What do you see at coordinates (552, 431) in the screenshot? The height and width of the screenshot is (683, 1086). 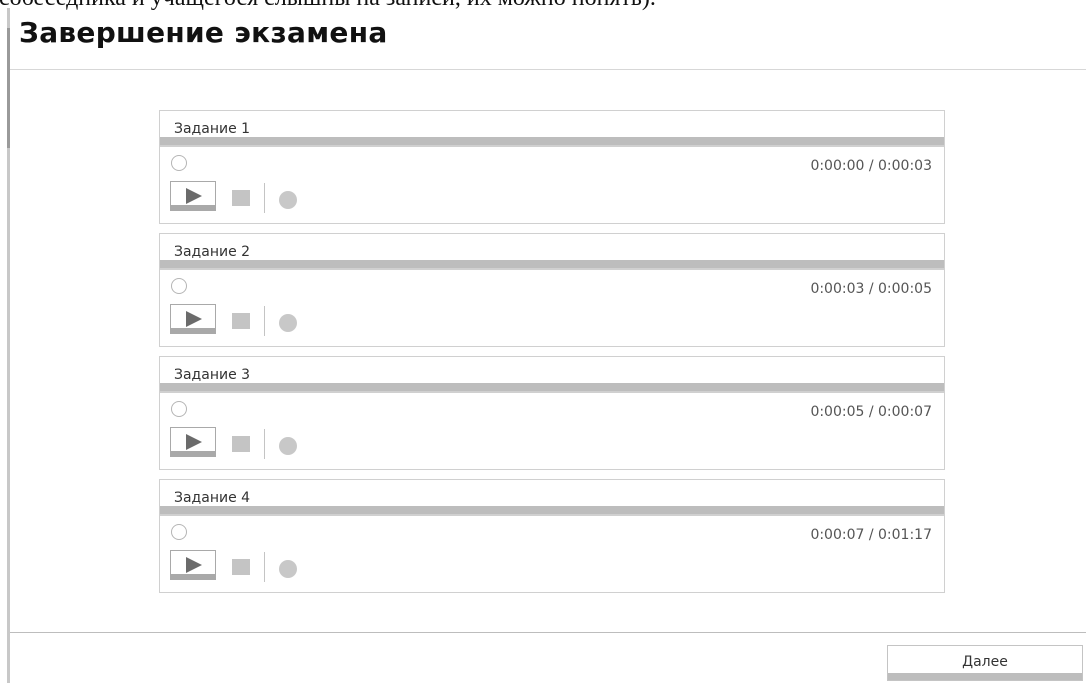 I see `audio-player: 0:00:05 / 0:00:07` at bounding box center [552, 431].